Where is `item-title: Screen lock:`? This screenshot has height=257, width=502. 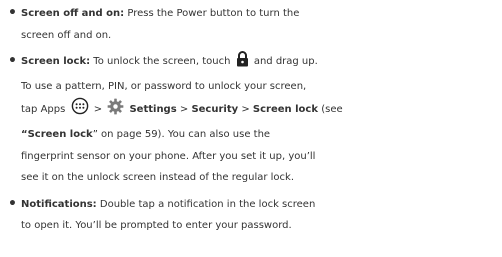
item-title: Screen lock: is located at coordinates (56, 62).